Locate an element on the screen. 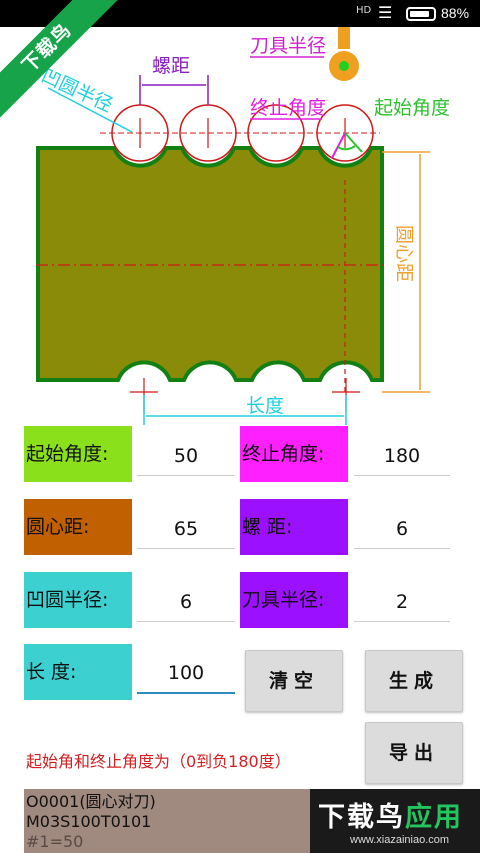 This screenshot has height=853, width=480. output-line: O0001(圆心对刀) is located at coordinates (91, 801).